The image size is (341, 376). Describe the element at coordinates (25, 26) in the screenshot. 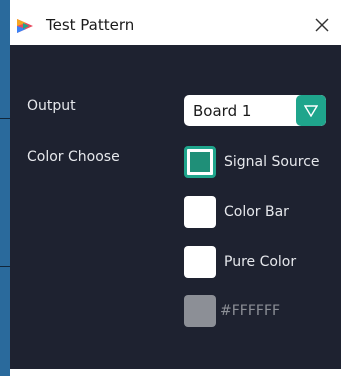

I see `app-logo-icon` at that location.